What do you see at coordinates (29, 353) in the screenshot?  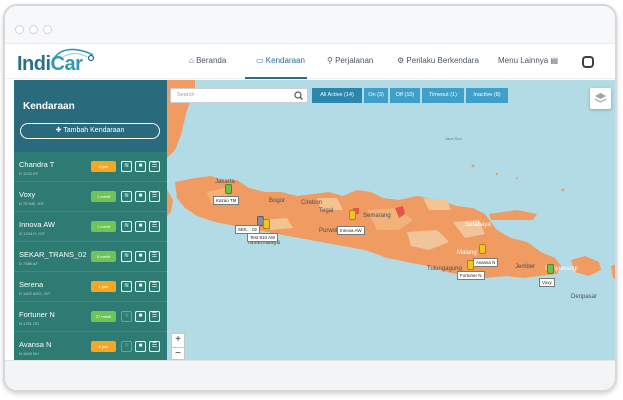 I see `vehicle-plate: N 1640 WJ` at bounding box center [29, 353].